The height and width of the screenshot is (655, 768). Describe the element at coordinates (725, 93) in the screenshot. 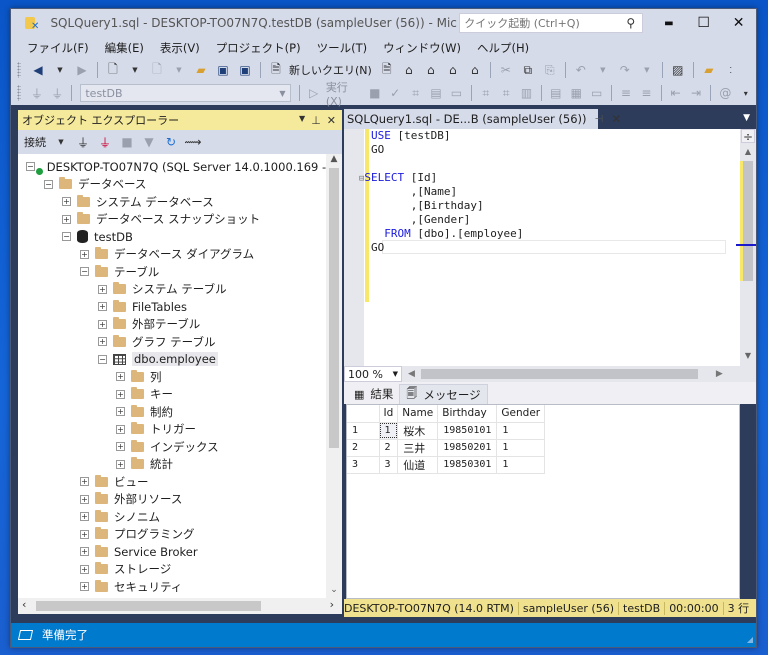

I see `specify-template-icon: @` at that location.